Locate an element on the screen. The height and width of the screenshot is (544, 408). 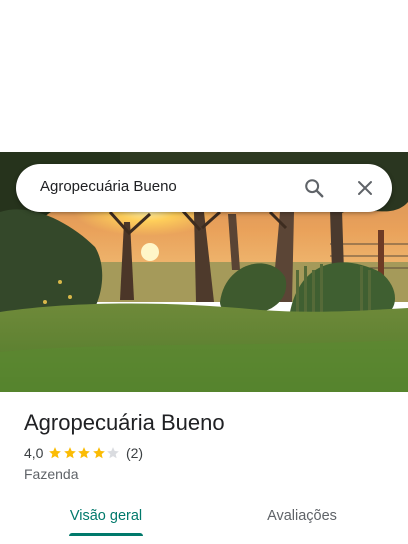
search-input: Agropecuária Bueno is located at coordinates (108, 186).